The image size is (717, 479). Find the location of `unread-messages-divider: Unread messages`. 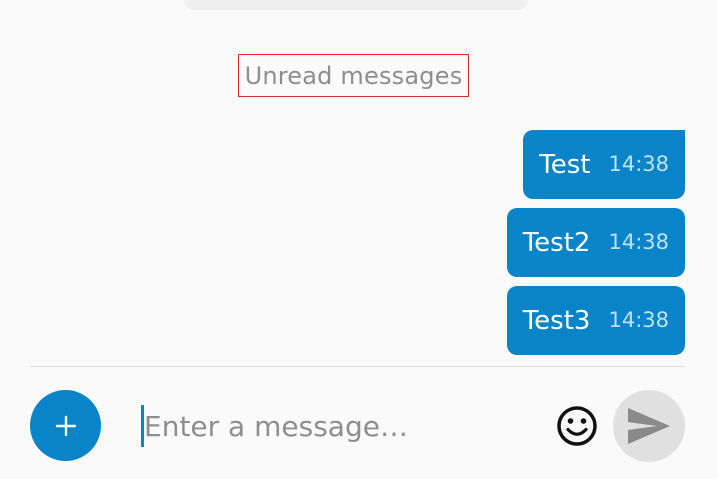

unread-messages-divider: Unread messages is located at coordinates (353, 75).